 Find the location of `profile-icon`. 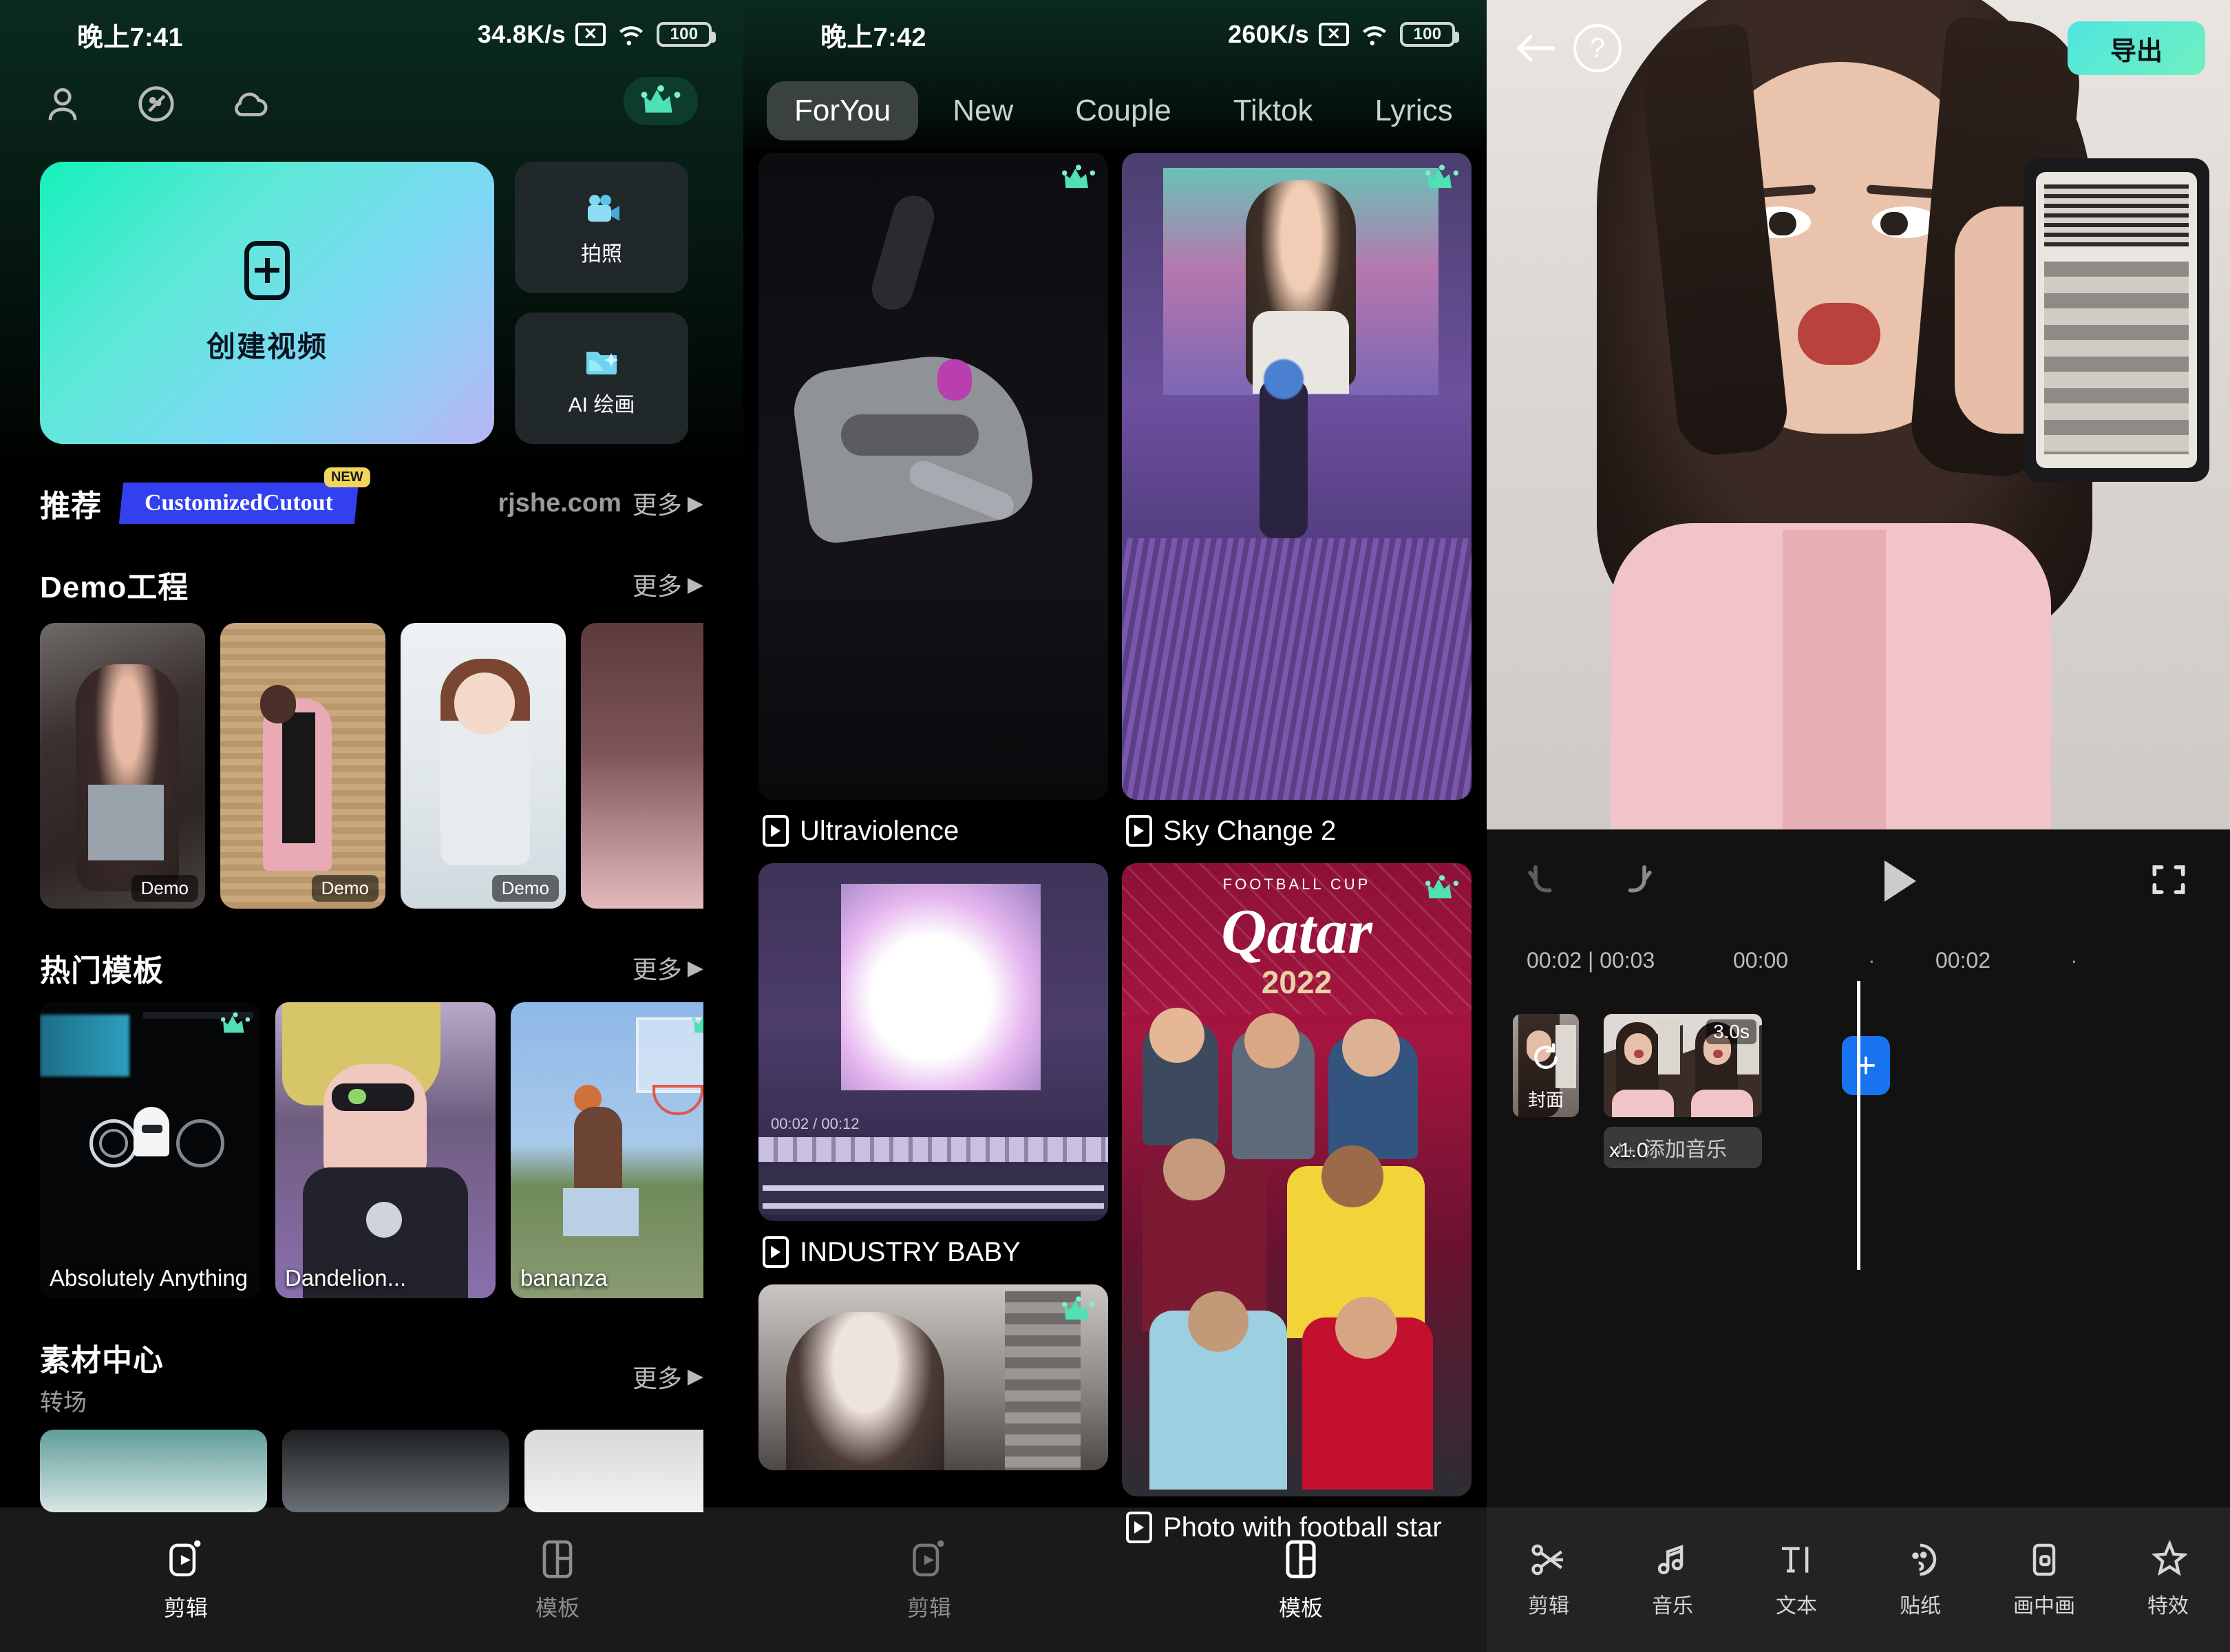

profile-icon is located at coordinates (62, 106).